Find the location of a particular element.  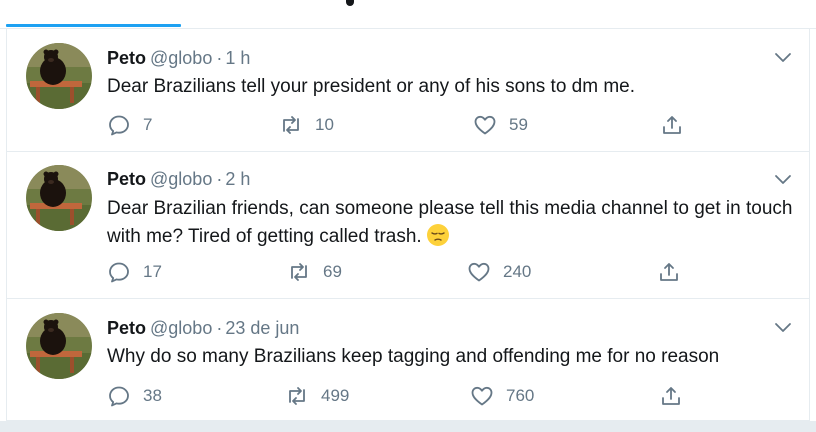

tweet-header: Peto @globo · 23 de jun is located at coordinates (203, 328).